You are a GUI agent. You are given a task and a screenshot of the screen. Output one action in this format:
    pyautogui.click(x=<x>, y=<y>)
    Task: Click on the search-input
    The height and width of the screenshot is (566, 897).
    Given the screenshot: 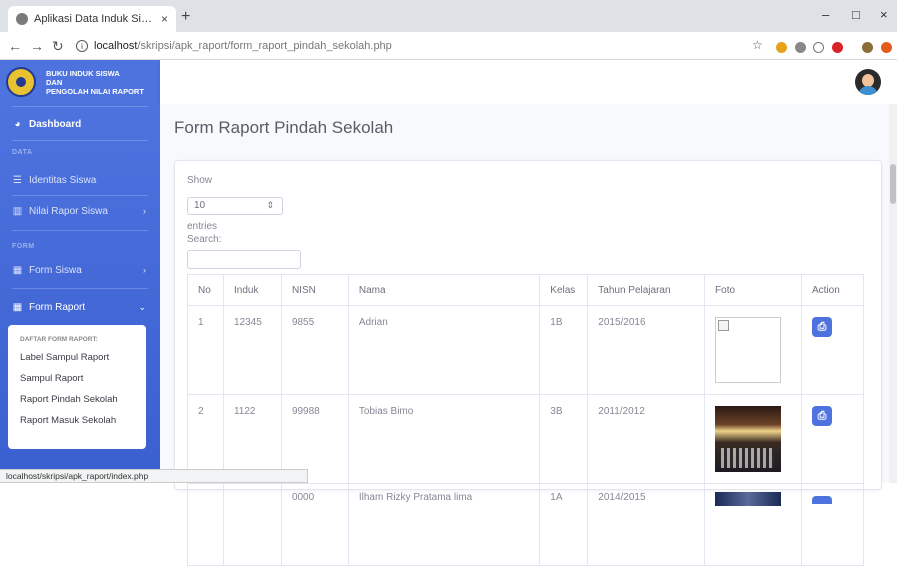 What is the action you would take?
    pyautogui.click(x=244, y=259)
    